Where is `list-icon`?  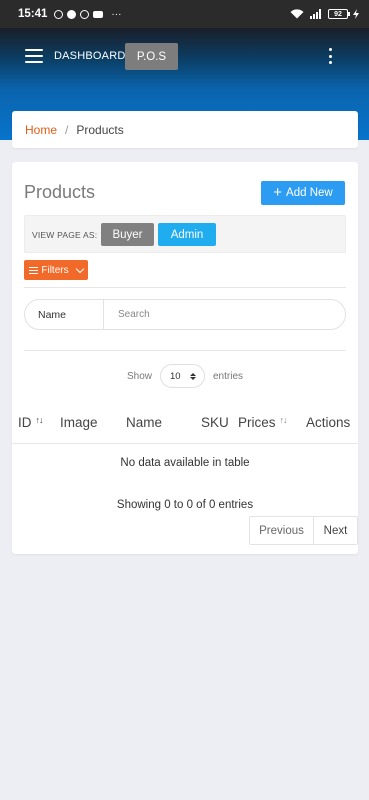
list-icon is located at coordinates (34, 270).